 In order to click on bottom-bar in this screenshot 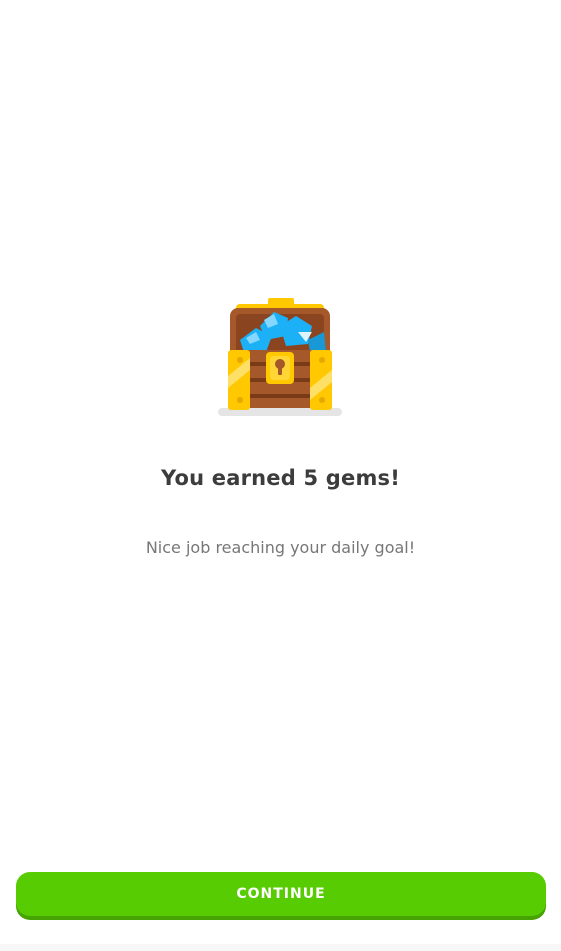, I will do `click(280, 947)`.